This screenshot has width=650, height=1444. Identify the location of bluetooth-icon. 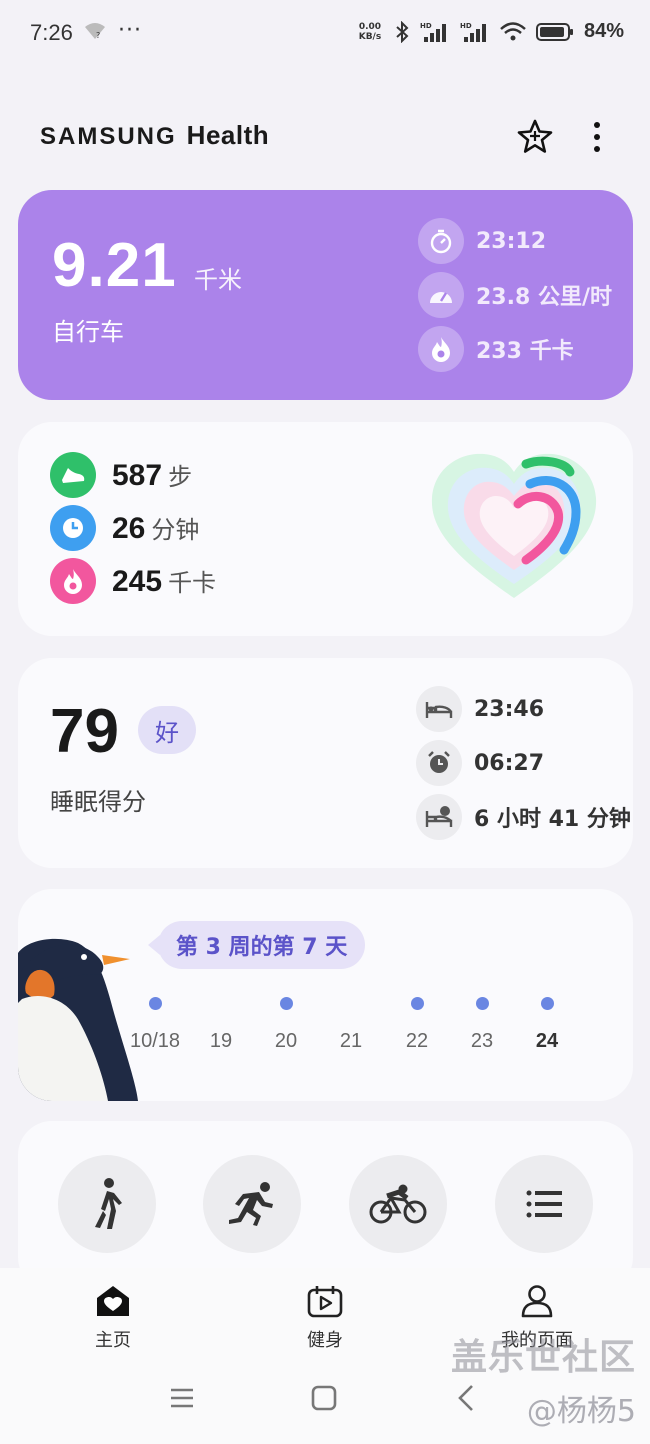
(402, 31).